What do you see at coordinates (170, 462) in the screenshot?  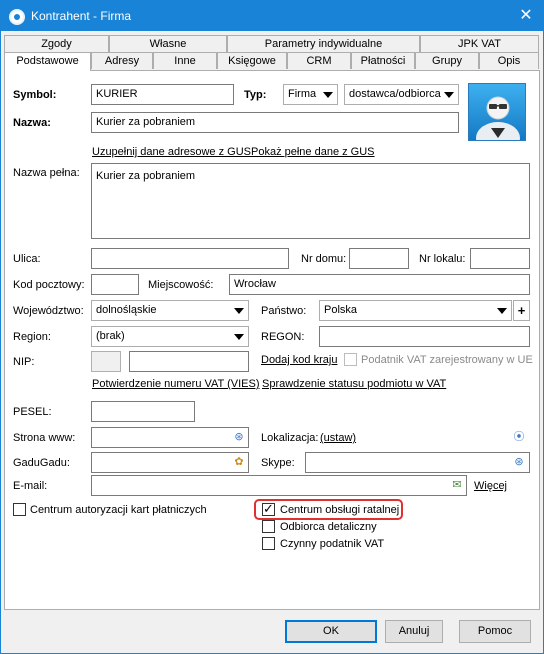 I see `gadugadu-field` at bounding box center [170, 462].